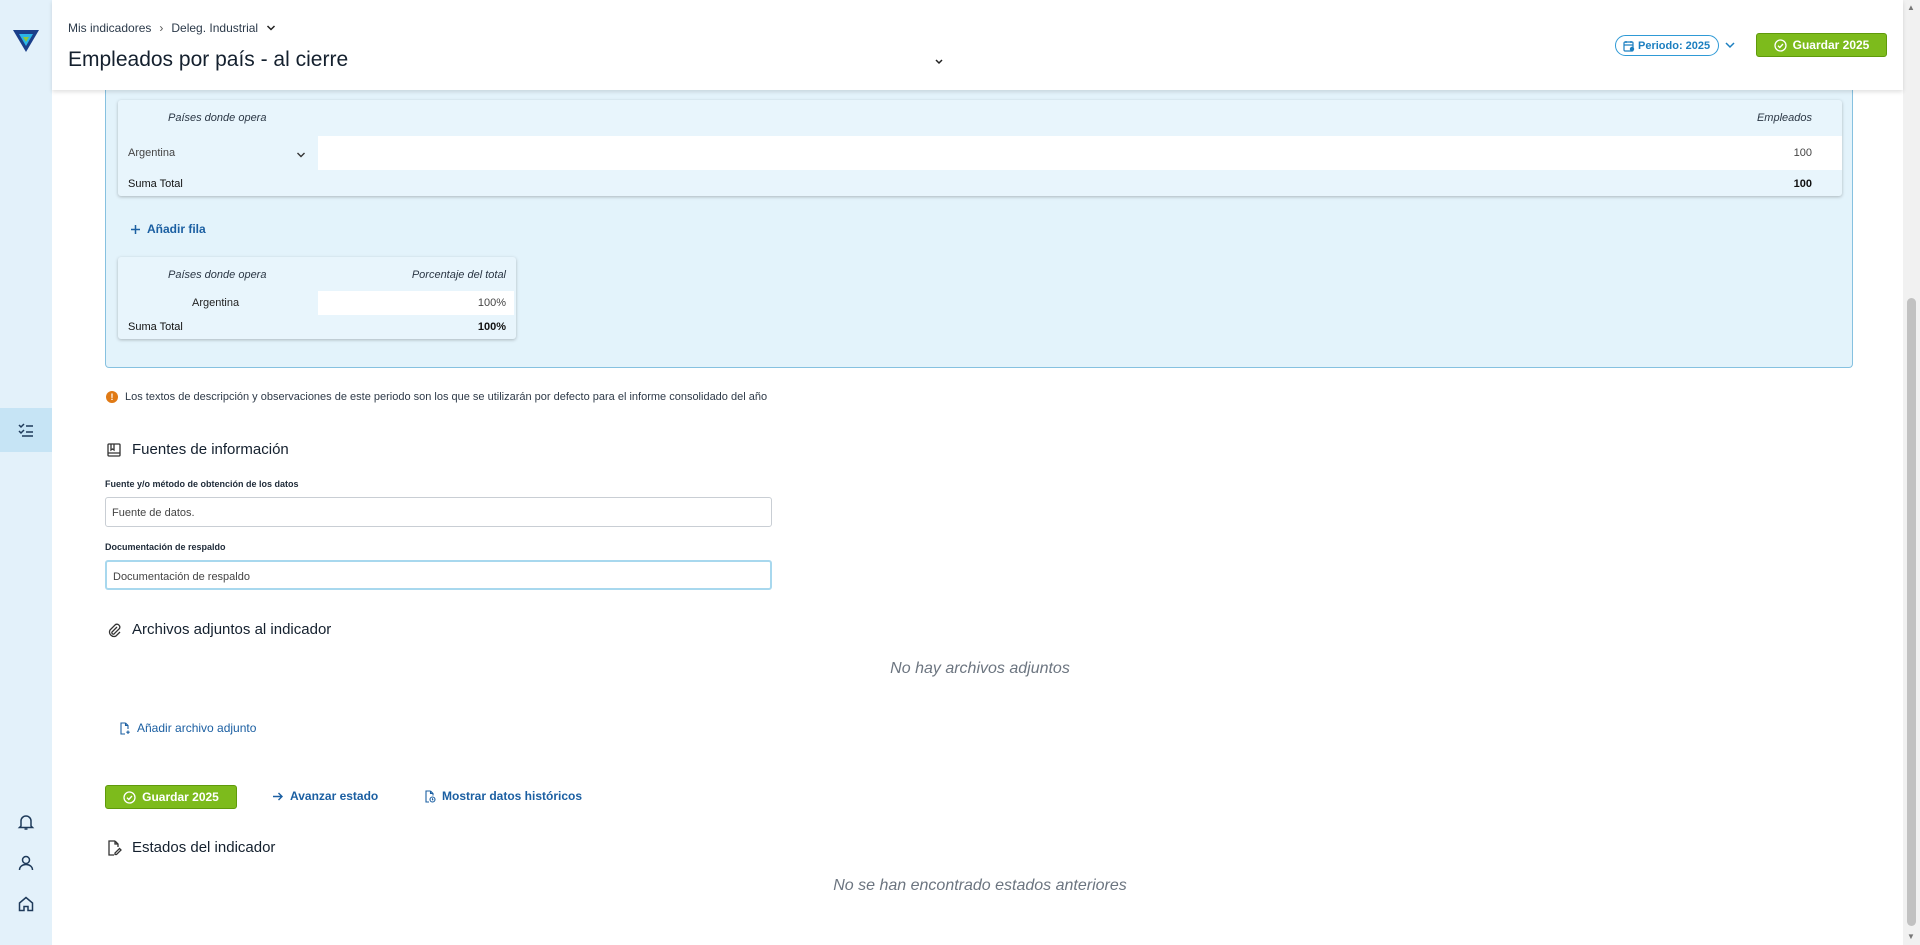  What do you see at coordinates (114, 630) in the screenshot?
I see `paperclip-icon` at bounding box center [114, 630].